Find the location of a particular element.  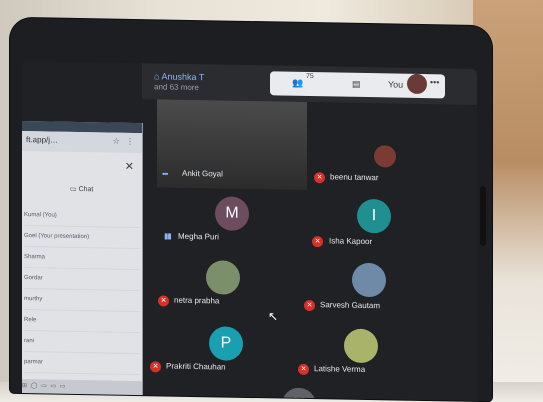

presenter-name: Anushka T is located at coordinates (183, 77).